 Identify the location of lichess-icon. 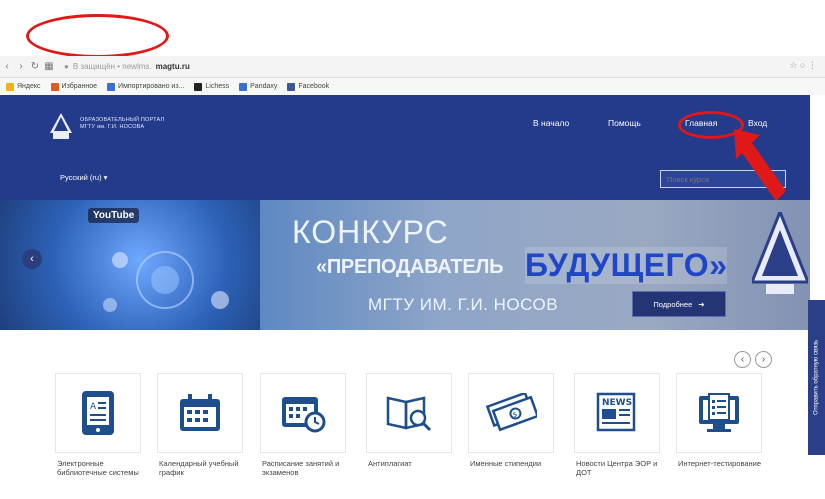
(198, 86).